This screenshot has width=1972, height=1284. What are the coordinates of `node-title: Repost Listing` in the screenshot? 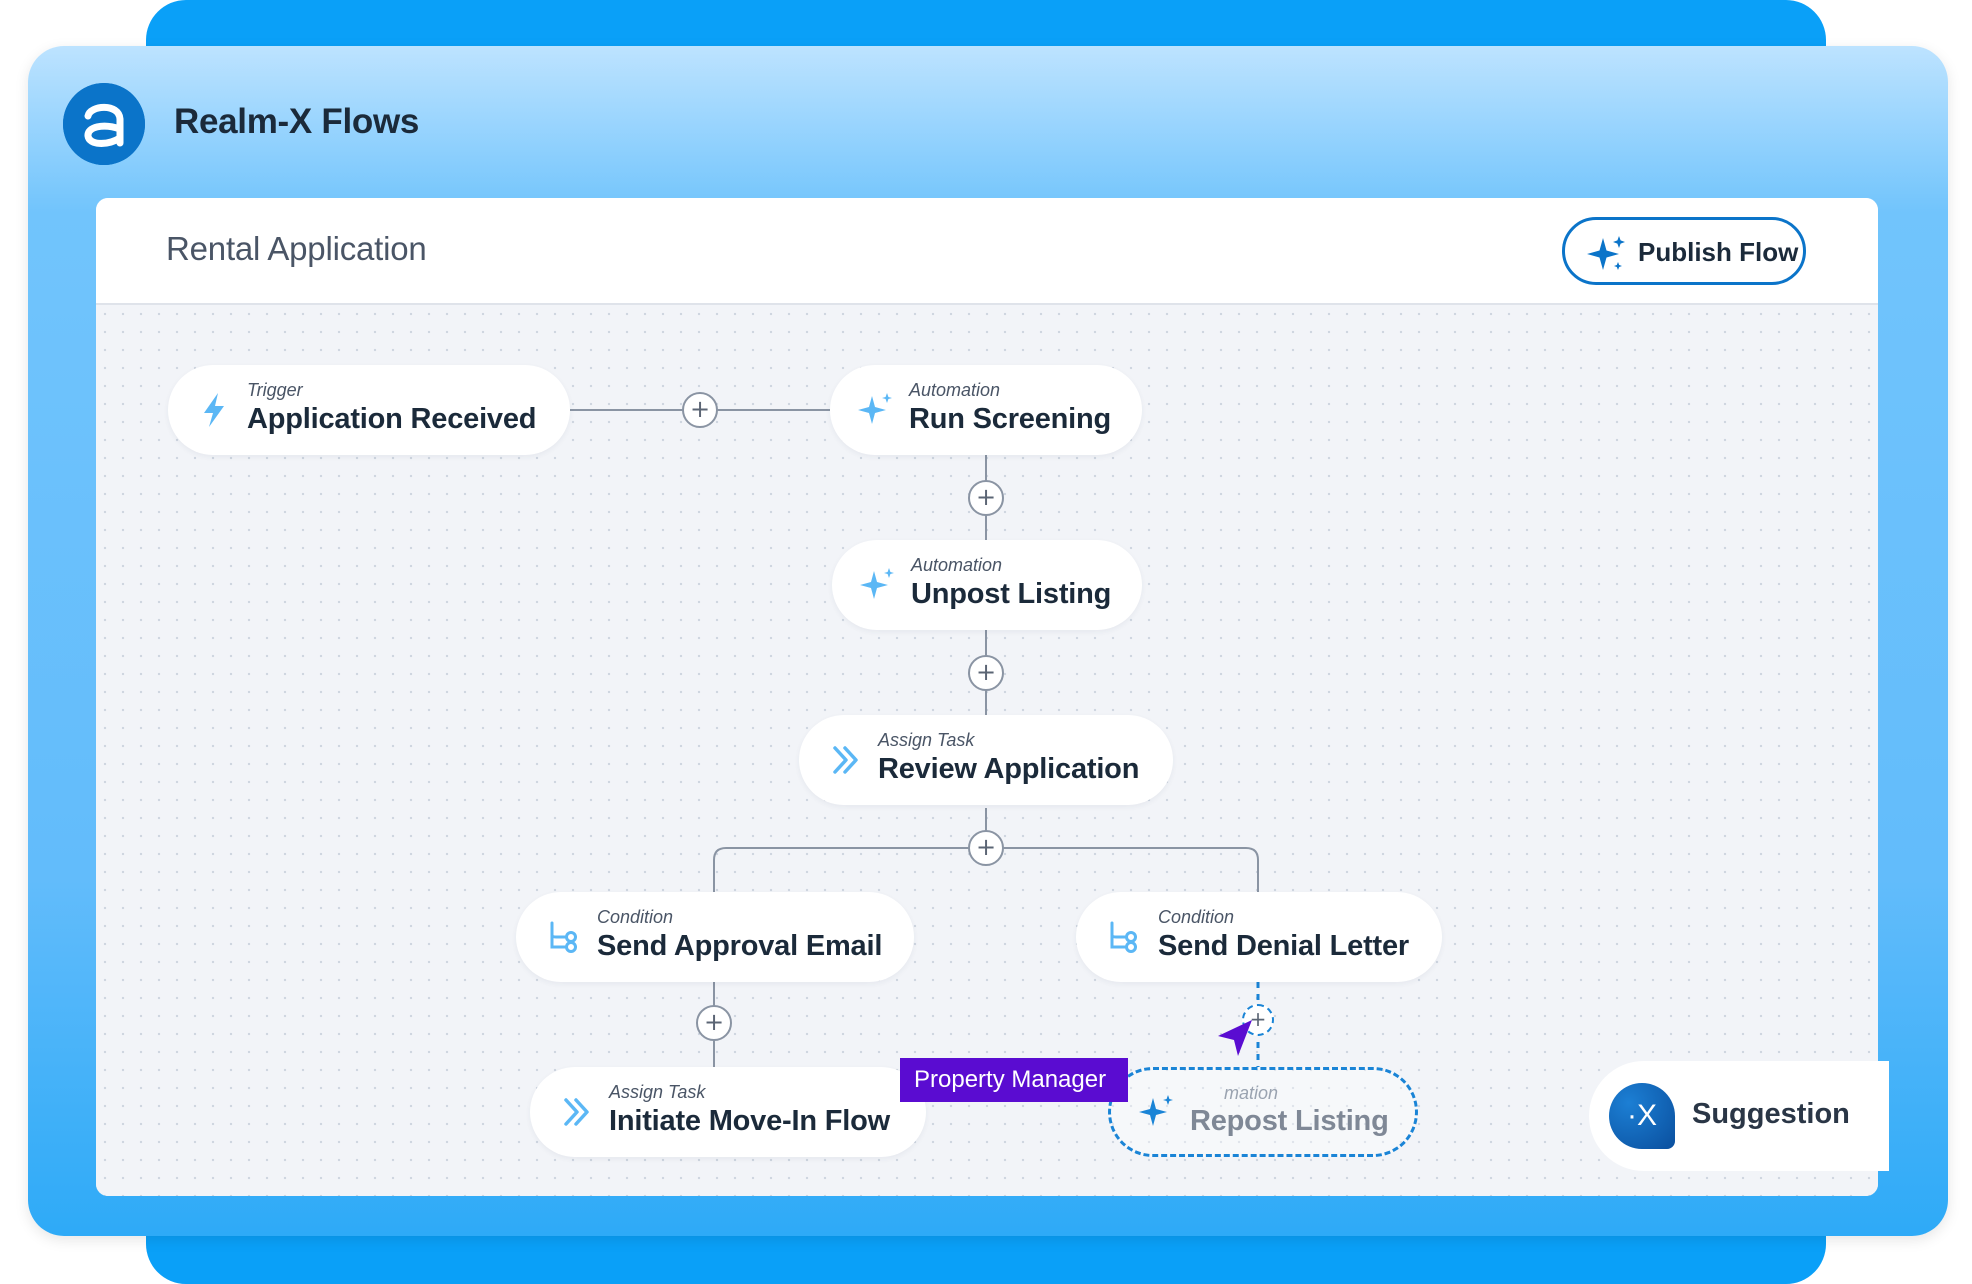 It's located at (1289, 1121).